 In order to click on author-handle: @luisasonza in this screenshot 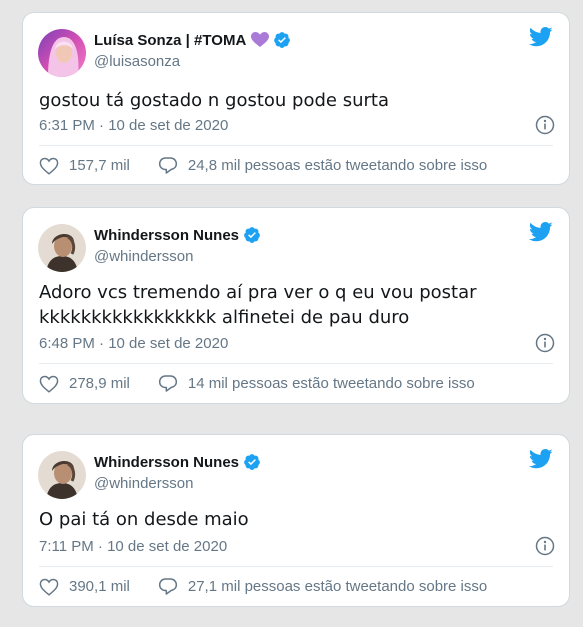, I will do `click(137, 61)`.